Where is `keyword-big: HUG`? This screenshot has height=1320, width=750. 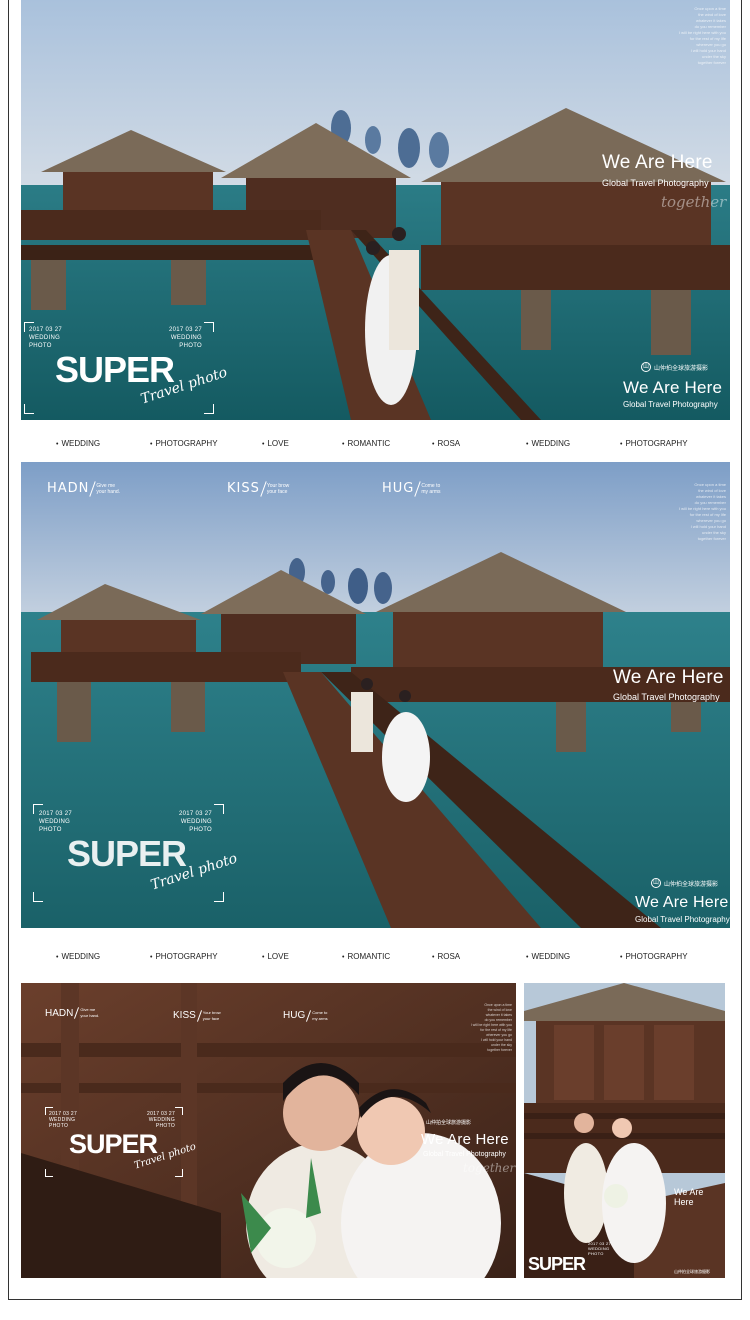
keyword-big: HUG is located at coordinates (398, 489).